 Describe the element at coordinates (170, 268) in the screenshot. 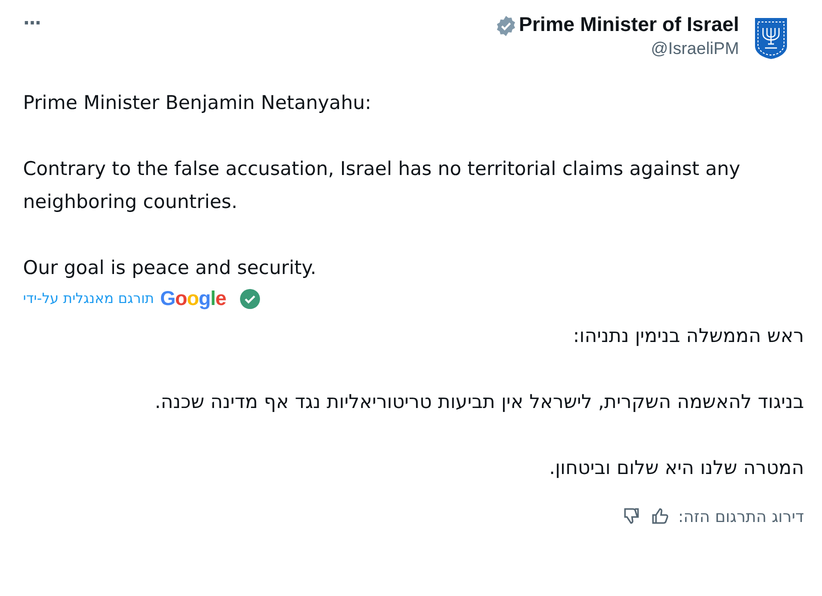

I see `tweet-text: Our goal is peace and security.` at that location.